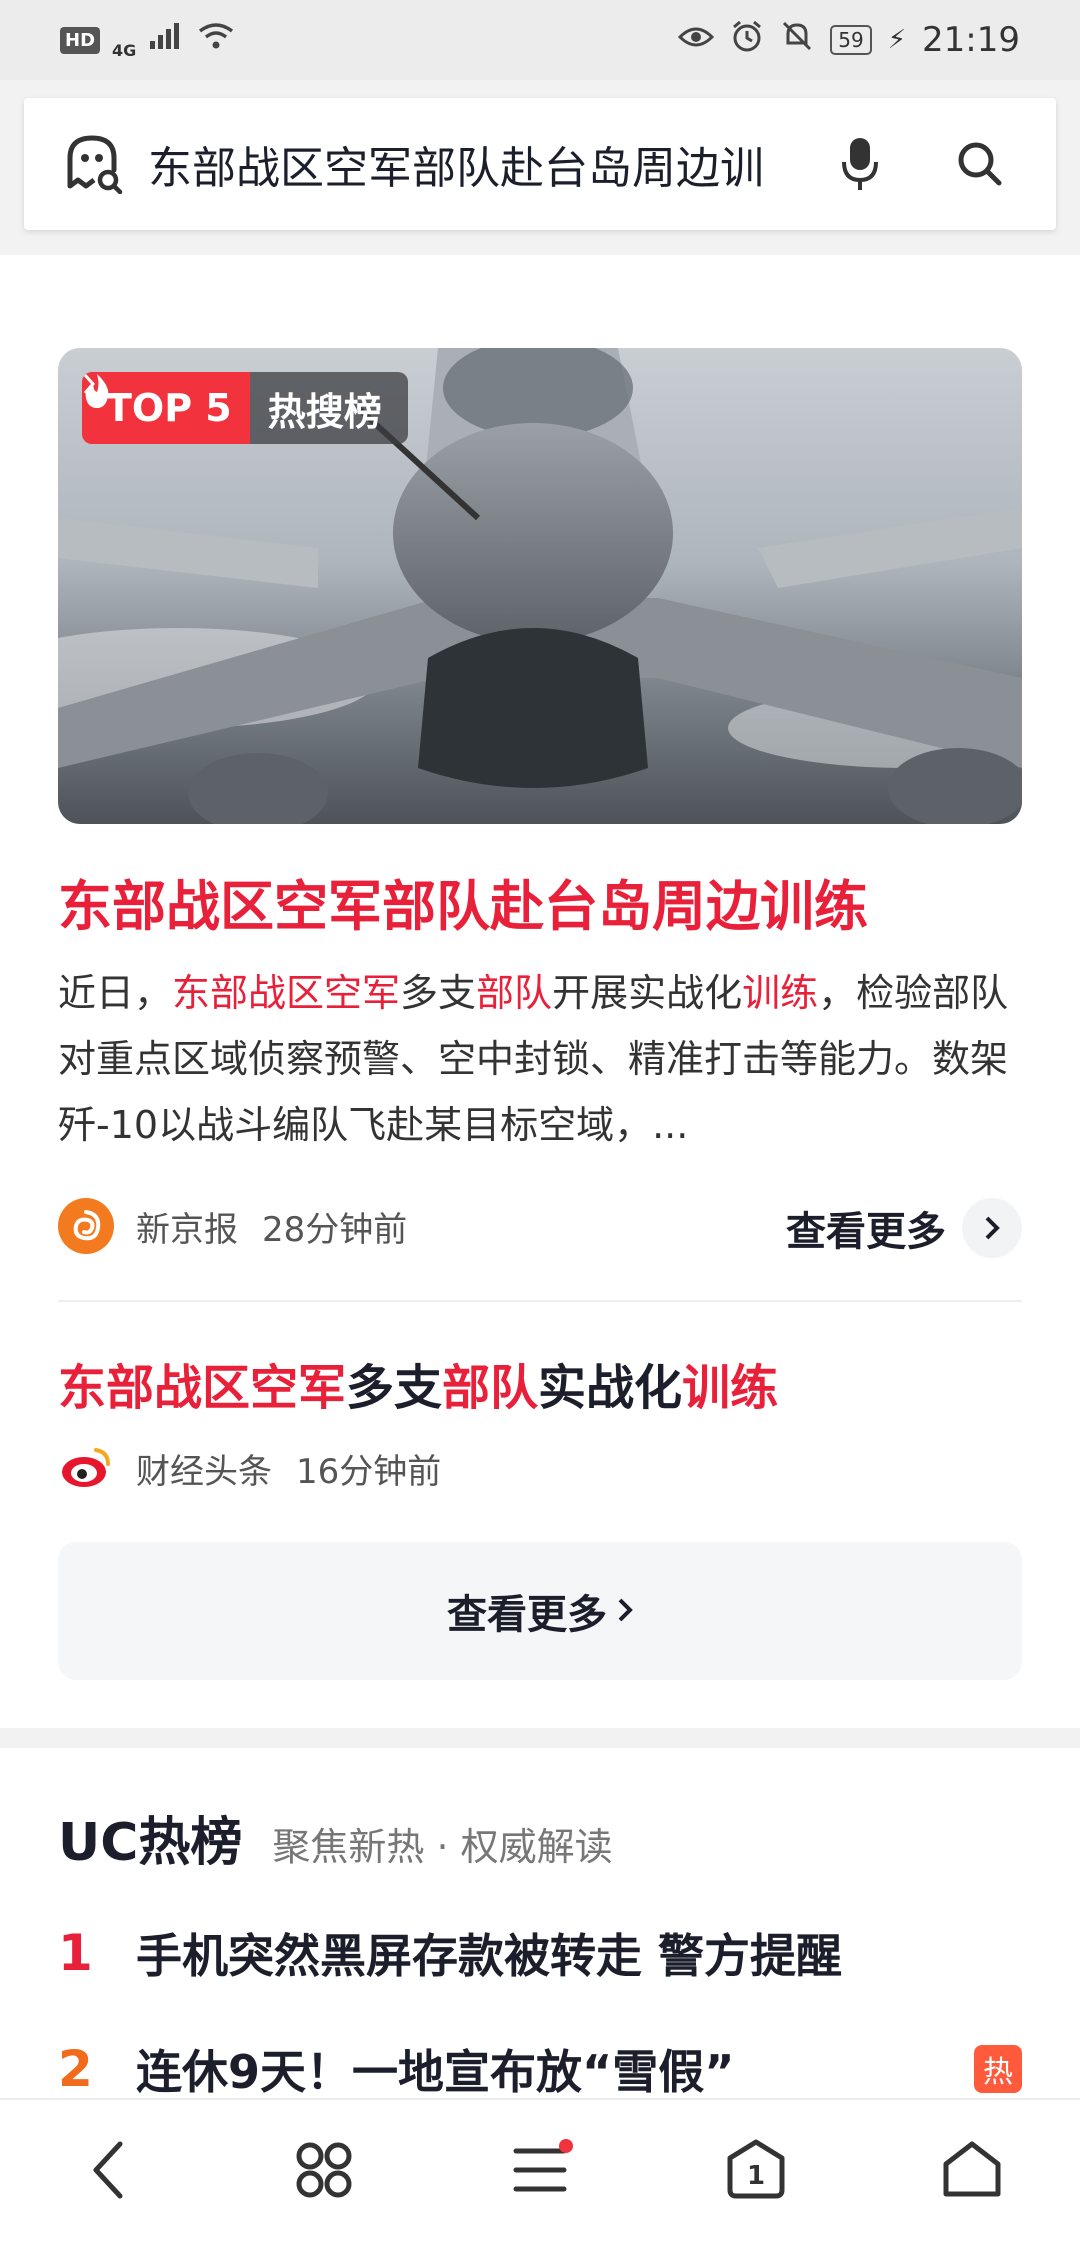 The image size is (1080, 2244). What do you see at coordinates (86, 1468) in the screenshot?
I see `weibo-logo-icon` at bounding box center [86, 1468].